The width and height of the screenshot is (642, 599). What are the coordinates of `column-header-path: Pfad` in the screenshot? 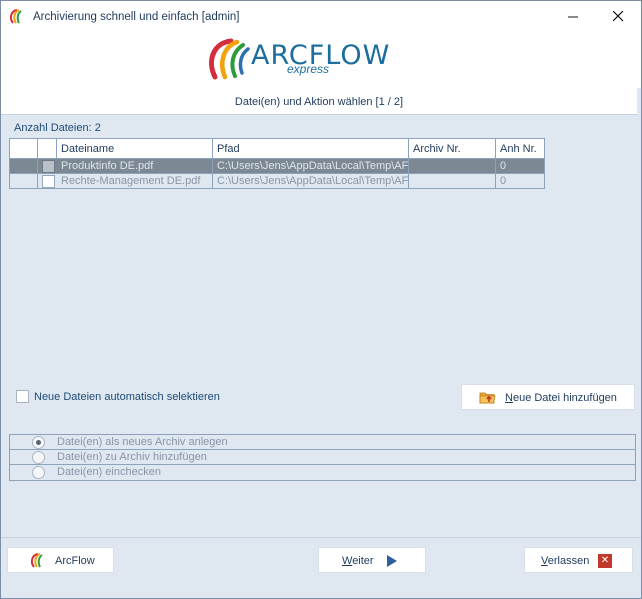 It's located at (311, 148).